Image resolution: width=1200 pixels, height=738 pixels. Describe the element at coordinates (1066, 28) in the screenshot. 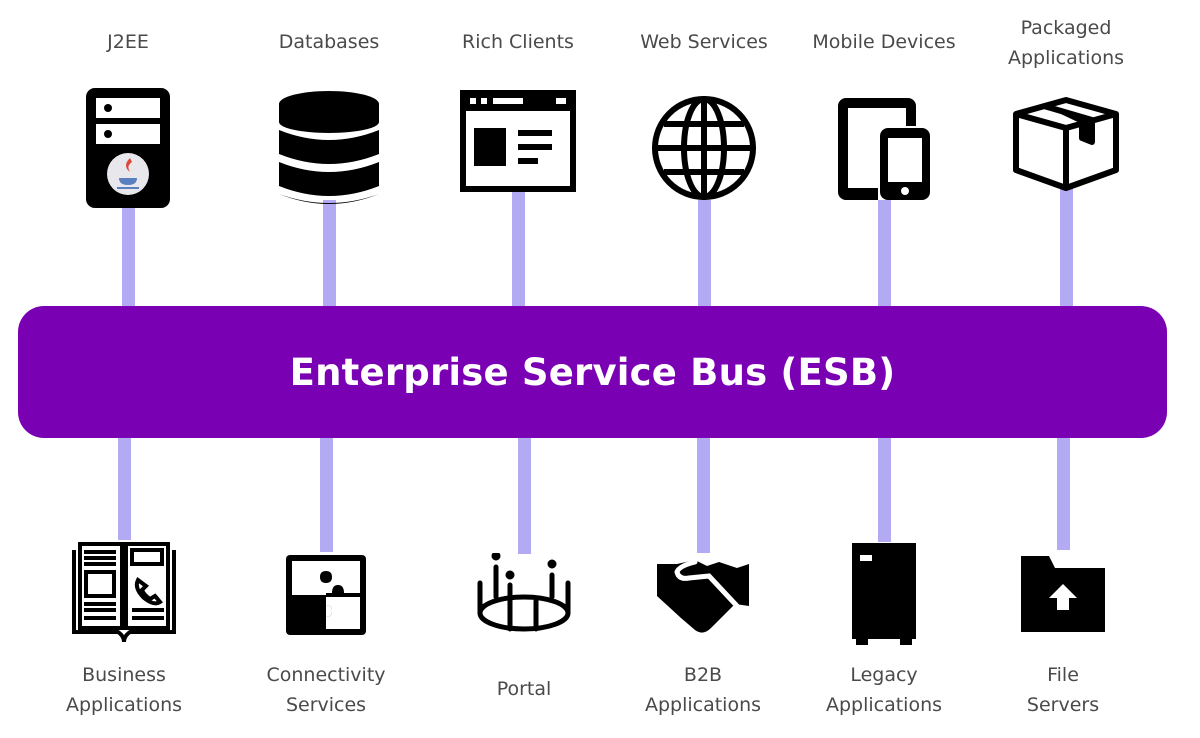

I see `node-label: Packaged` at that location.